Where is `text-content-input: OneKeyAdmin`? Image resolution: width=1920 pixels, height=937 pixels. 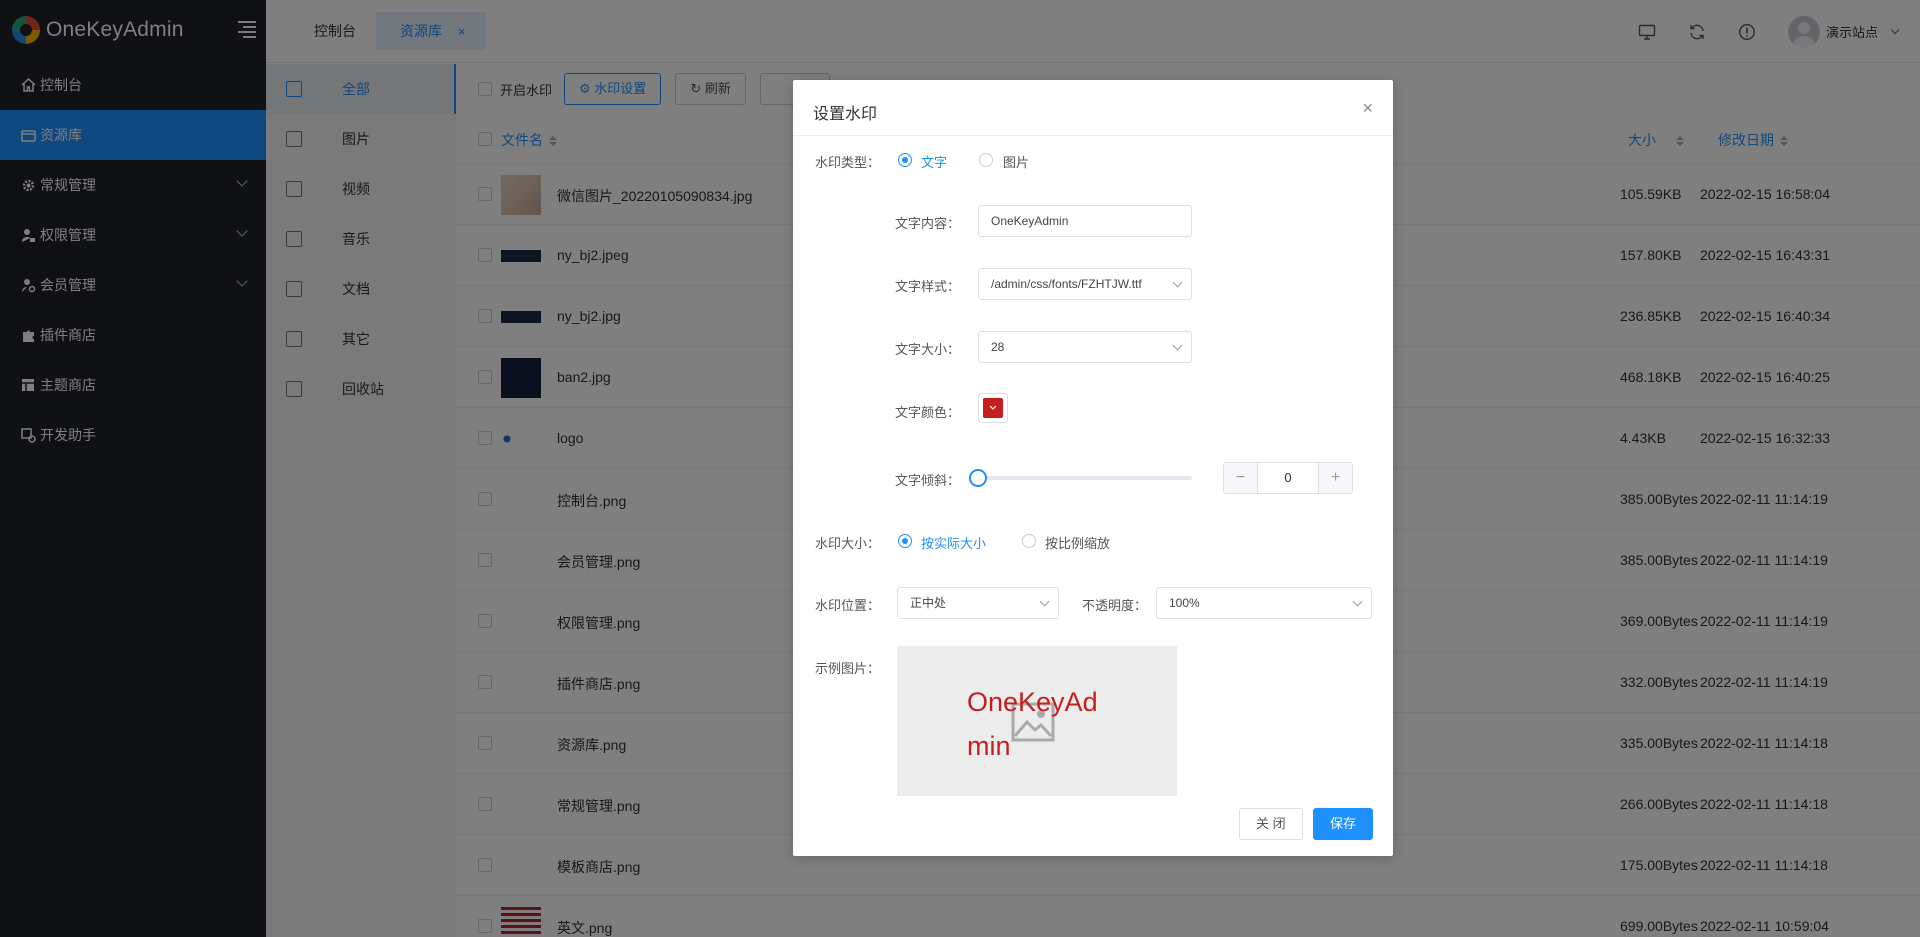
text-content-input: OneKeyAdmin is located at coordinates (1085, 221).